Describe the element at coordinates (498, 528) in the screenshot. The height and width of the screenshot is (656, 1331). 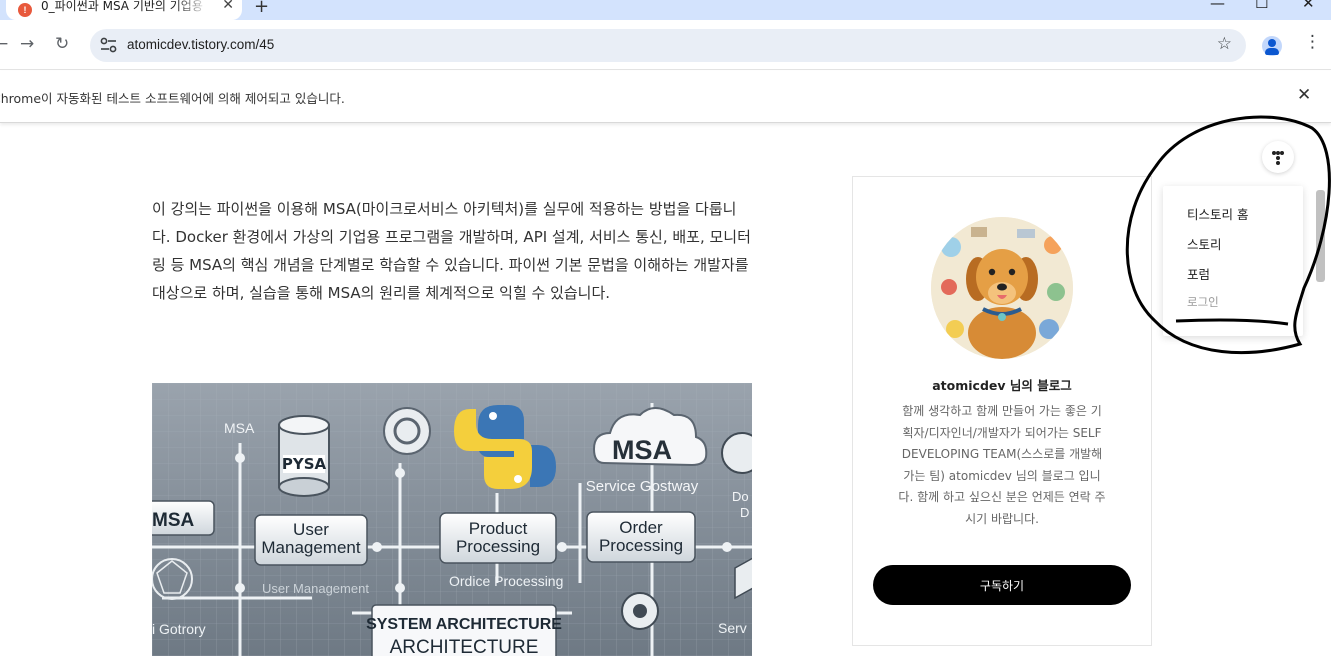
I see `svg-text: Product` at that location.